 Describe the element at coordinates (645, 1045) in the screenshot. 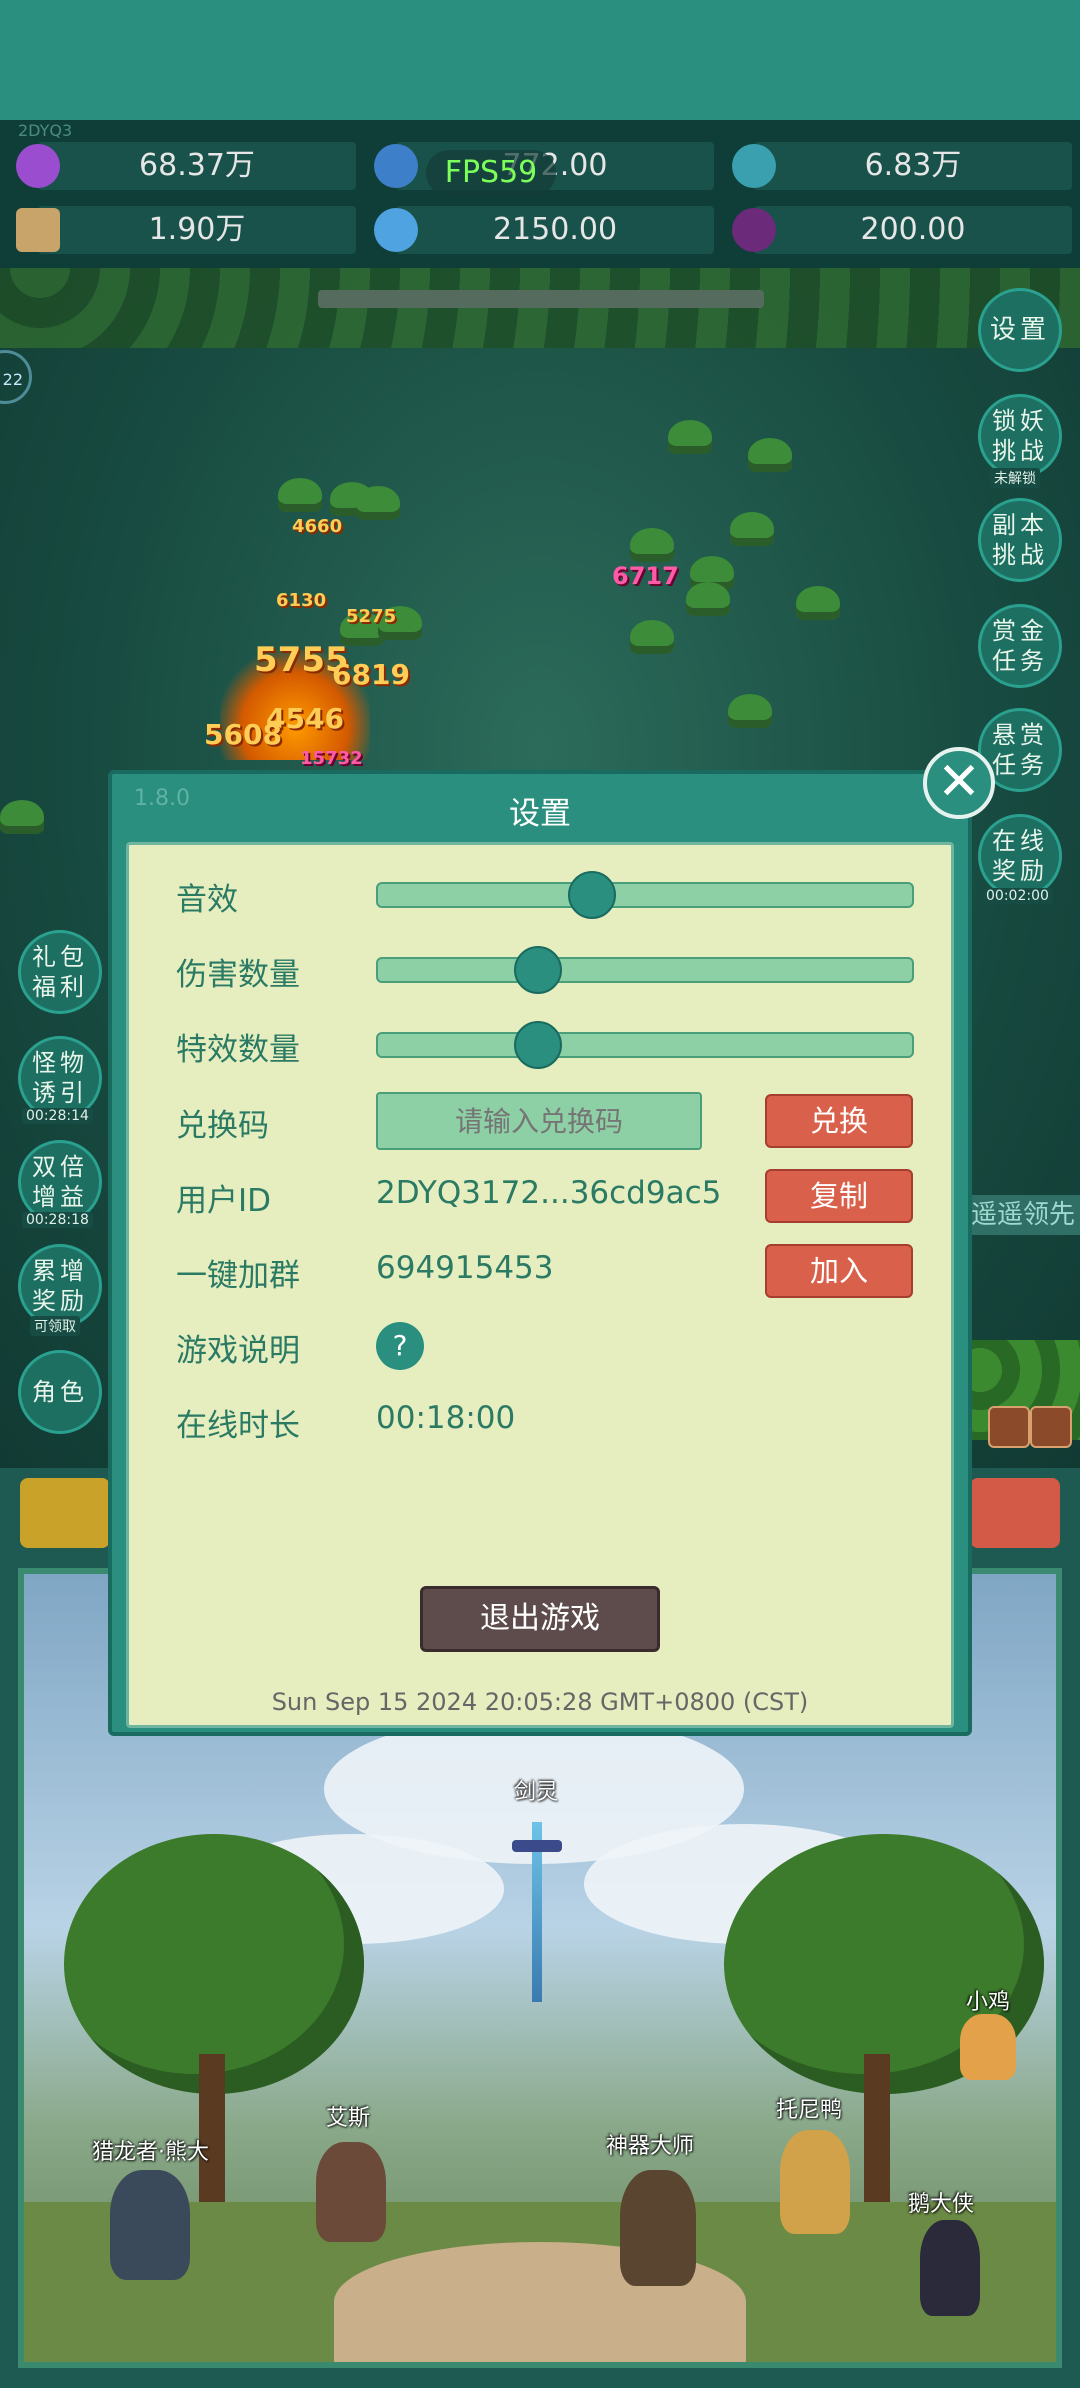

I see `effects-count-slider` at that location.